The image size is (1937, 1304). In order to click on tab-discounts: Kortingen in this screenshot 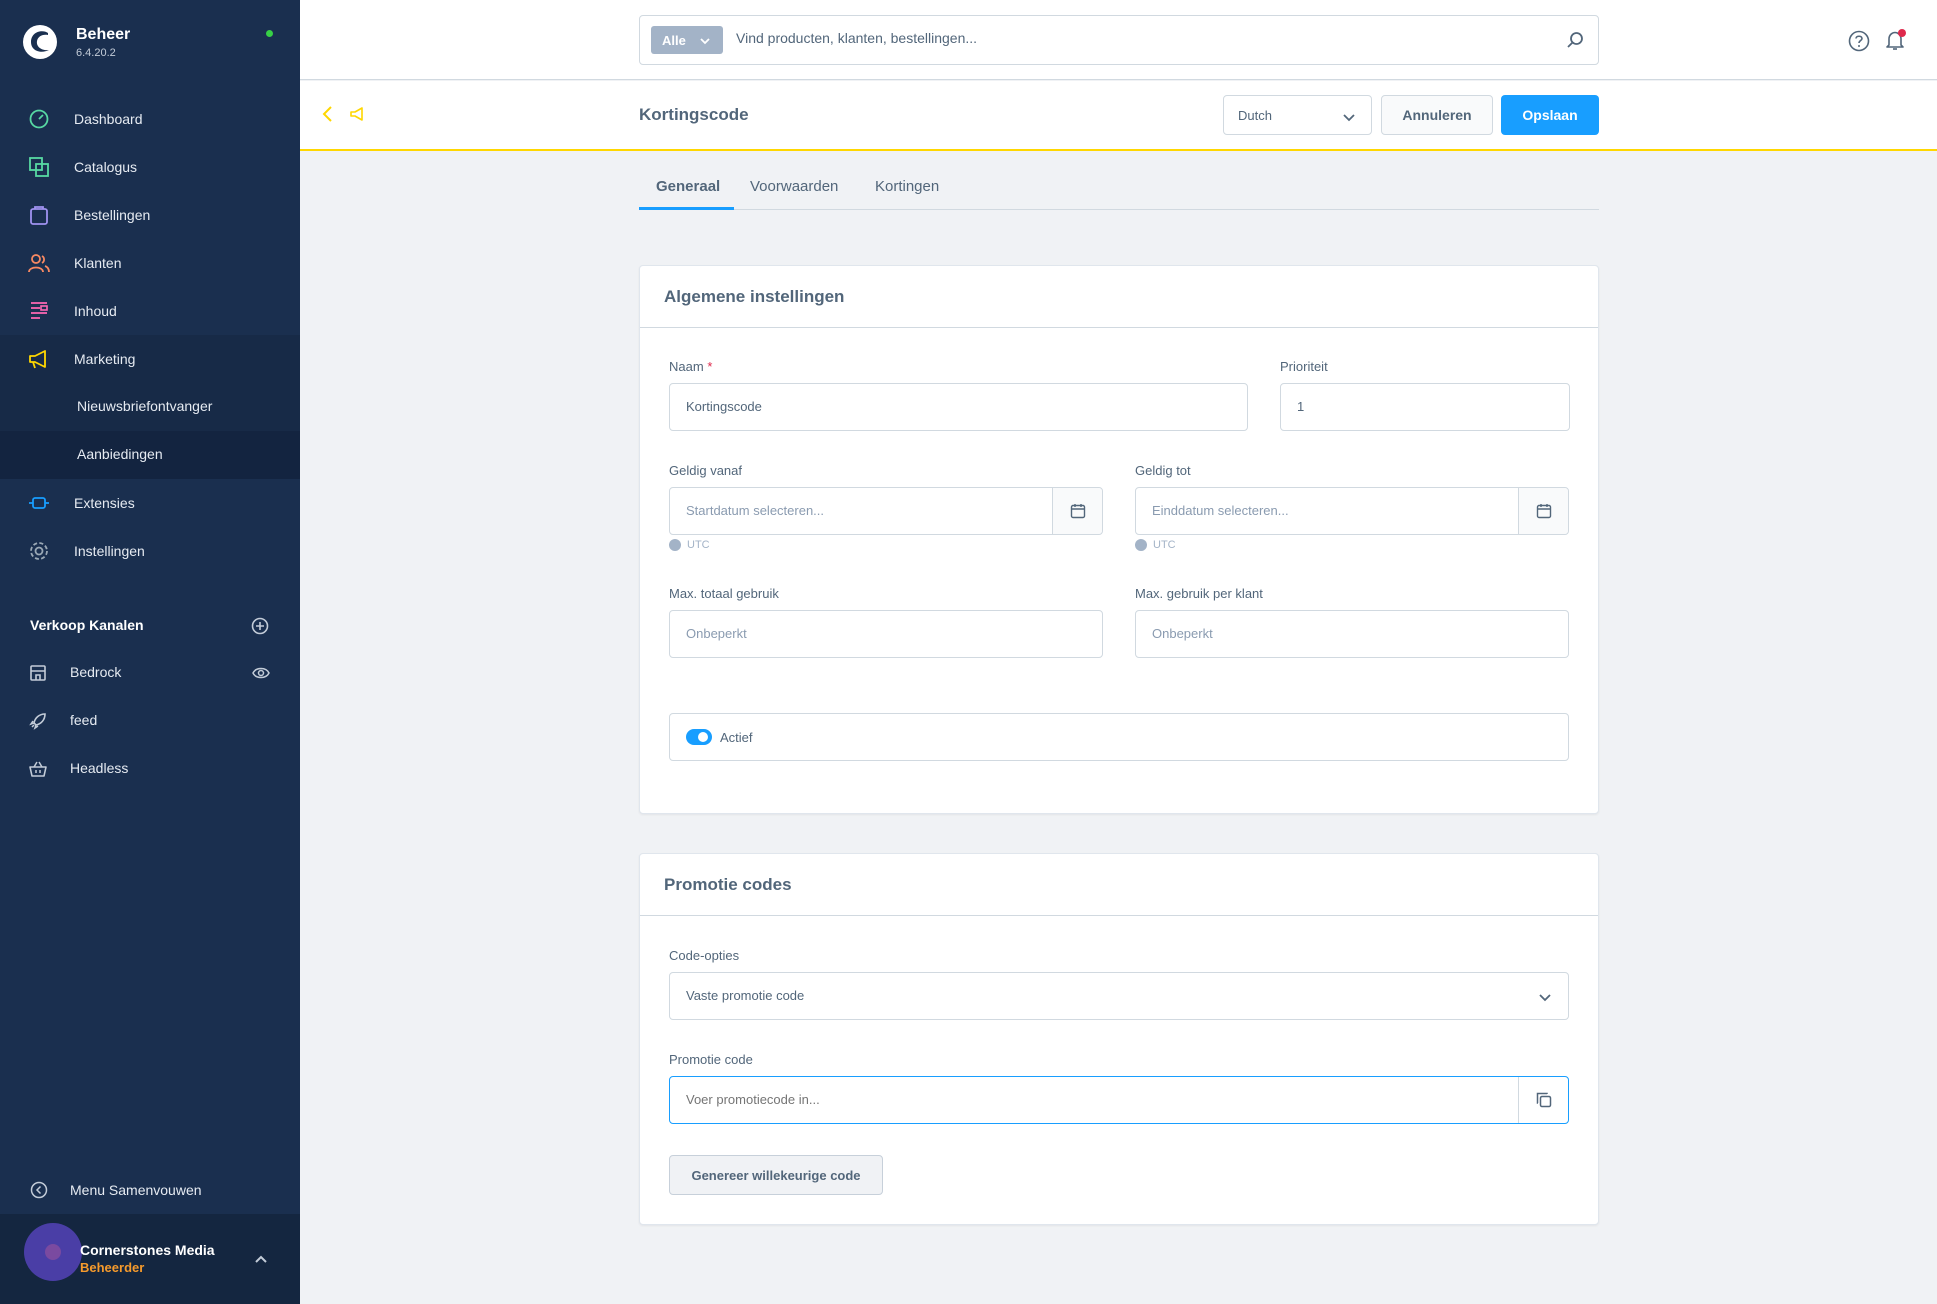, I will do `click(907, 186)`.